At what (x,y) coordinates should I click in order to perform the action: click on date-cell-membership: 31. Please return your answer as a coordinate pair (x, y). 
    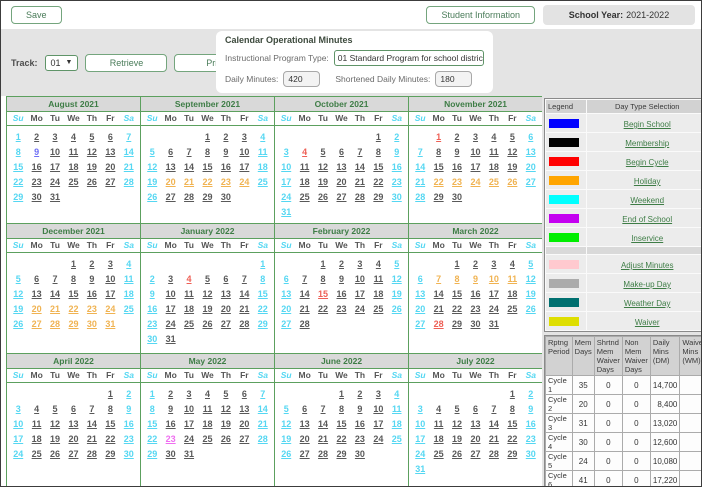
    Looking at the image, I should click on (170, 339).